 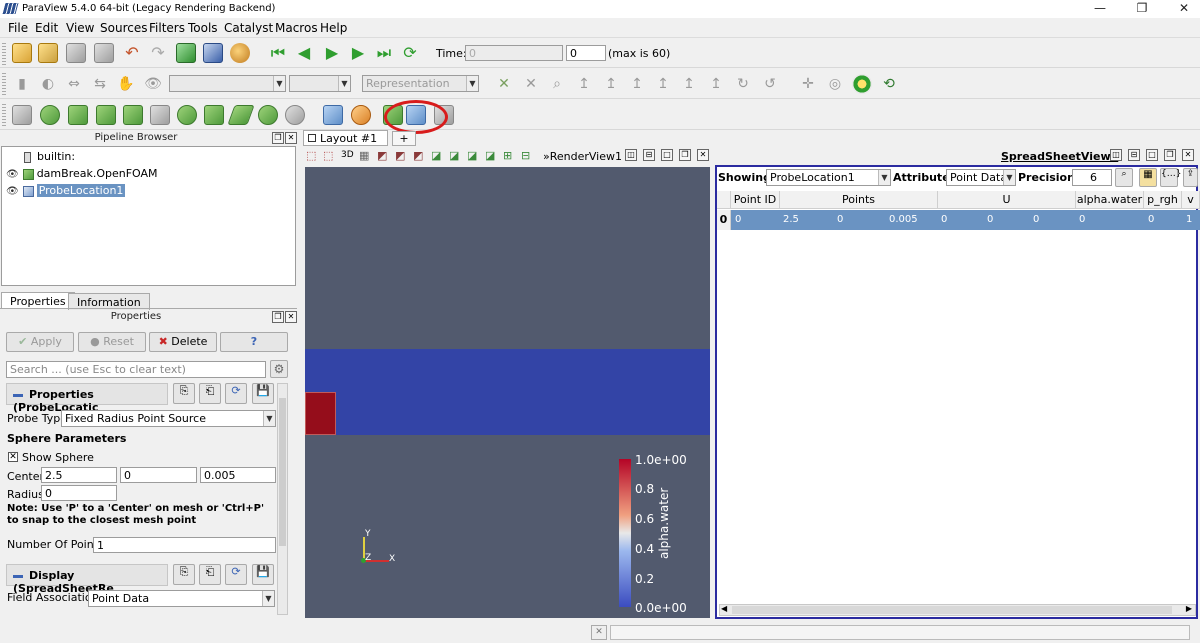 I want to click on field-association-dropdown: Point Data ▼, so click(x=181, y=598).